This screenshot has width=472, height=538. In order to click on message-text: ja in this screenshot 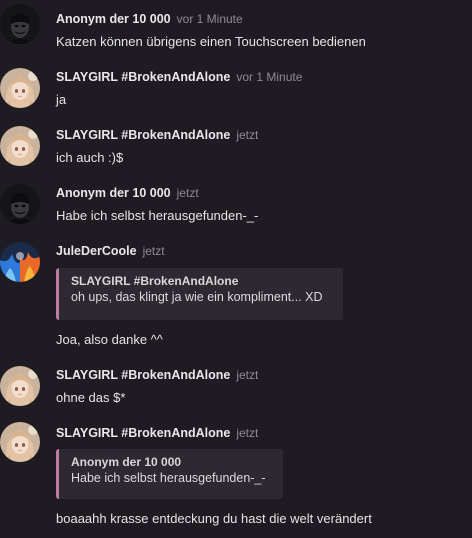, I will do `click(61, 99)`.